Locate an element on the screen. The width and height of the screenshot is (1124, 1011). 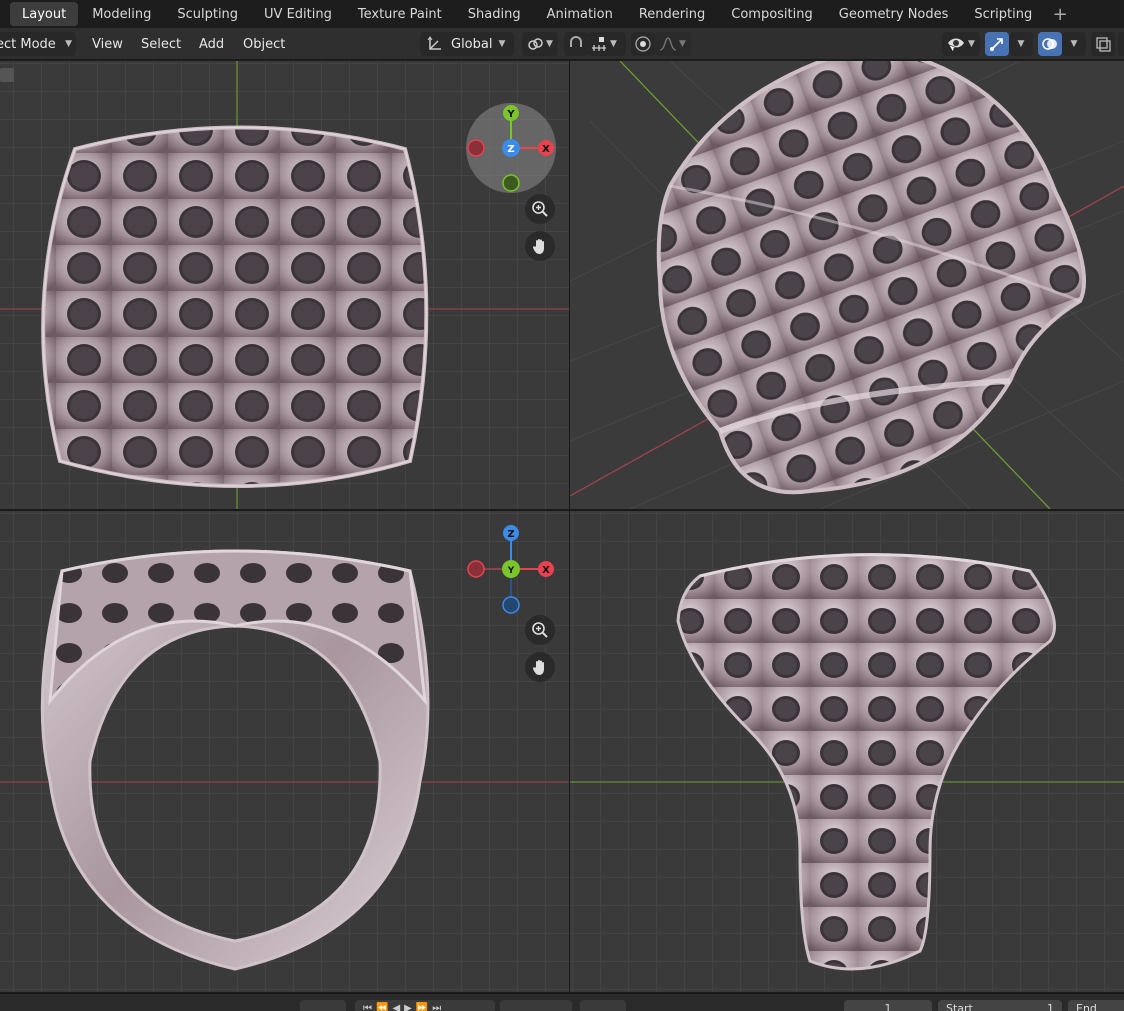
area-divider-horizontal is located at coordinates (562, 510).